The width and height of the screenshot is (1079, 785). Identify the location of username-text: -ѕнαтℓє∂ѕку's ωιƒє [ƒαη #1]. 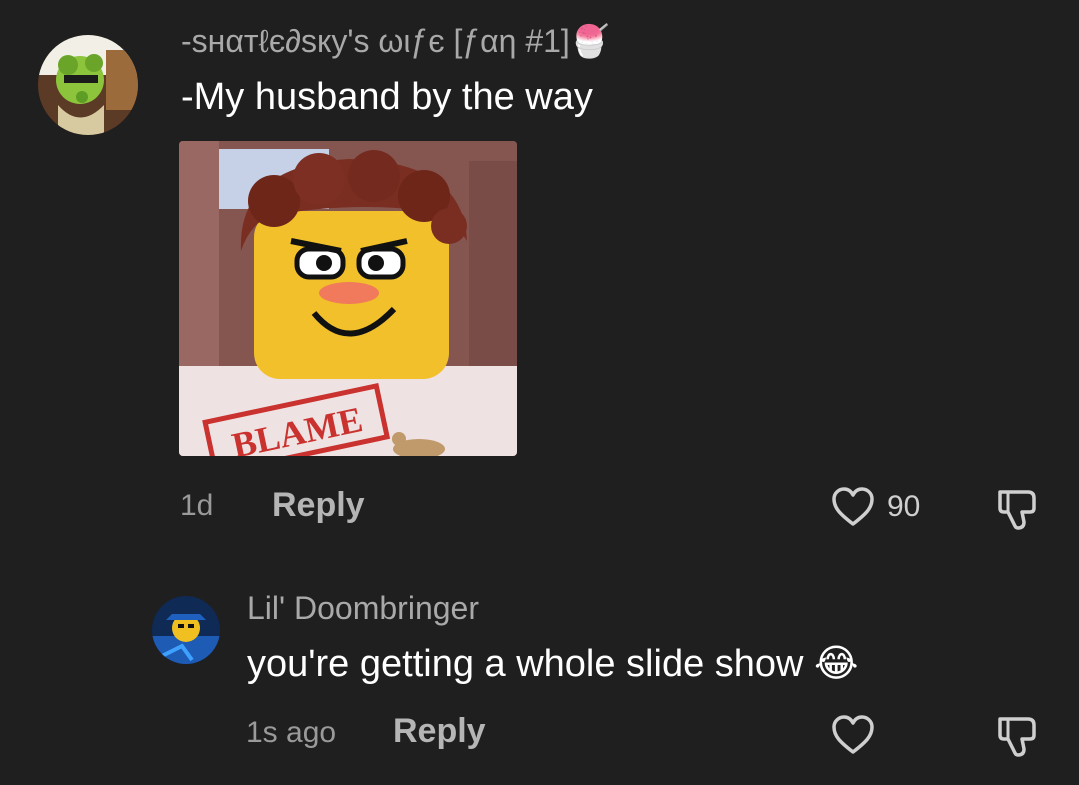
(375, 41).